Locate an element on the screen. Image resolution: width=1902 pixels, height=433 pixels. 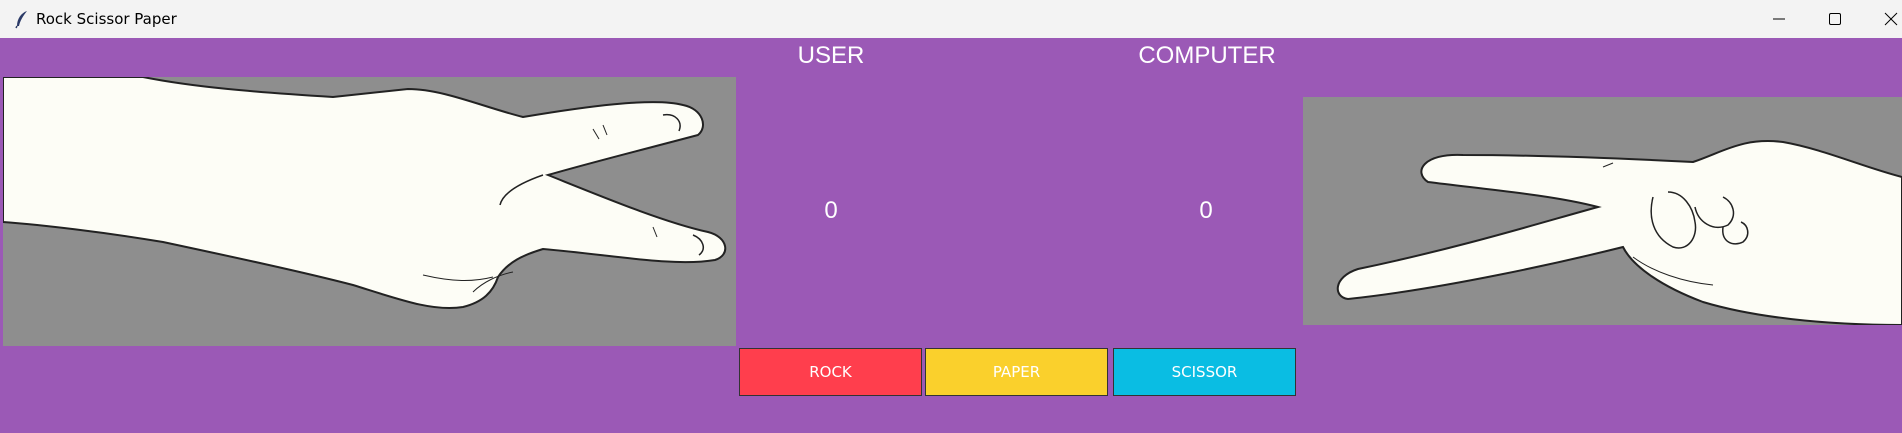
feather-icon is located at coordinates (22, 19).